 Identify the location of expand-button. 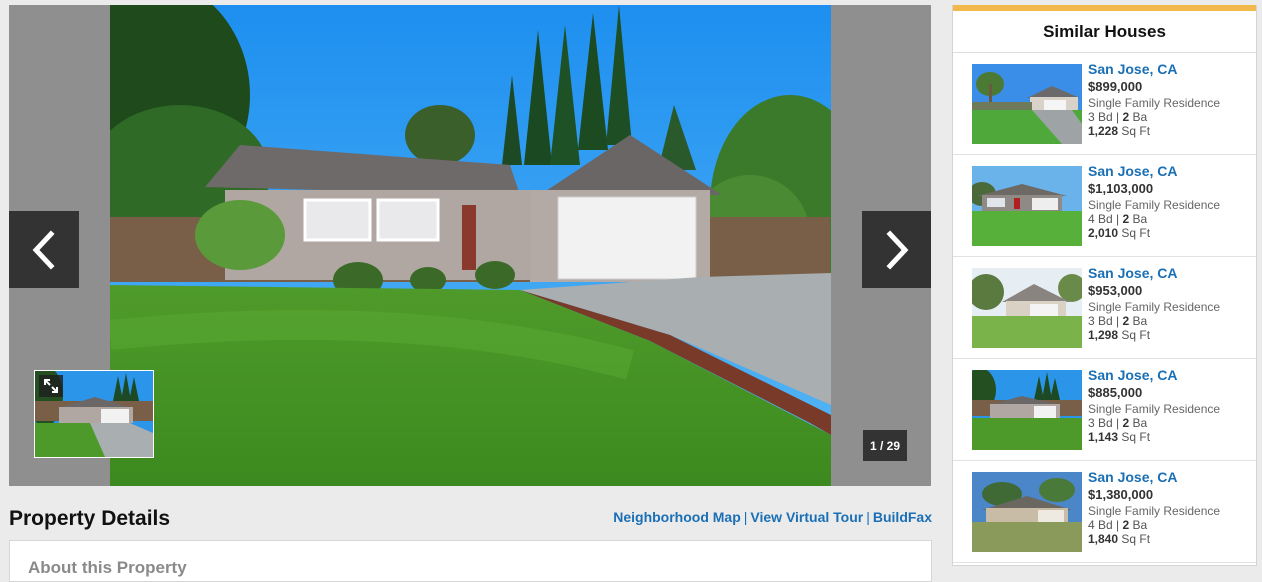
(51, 386).